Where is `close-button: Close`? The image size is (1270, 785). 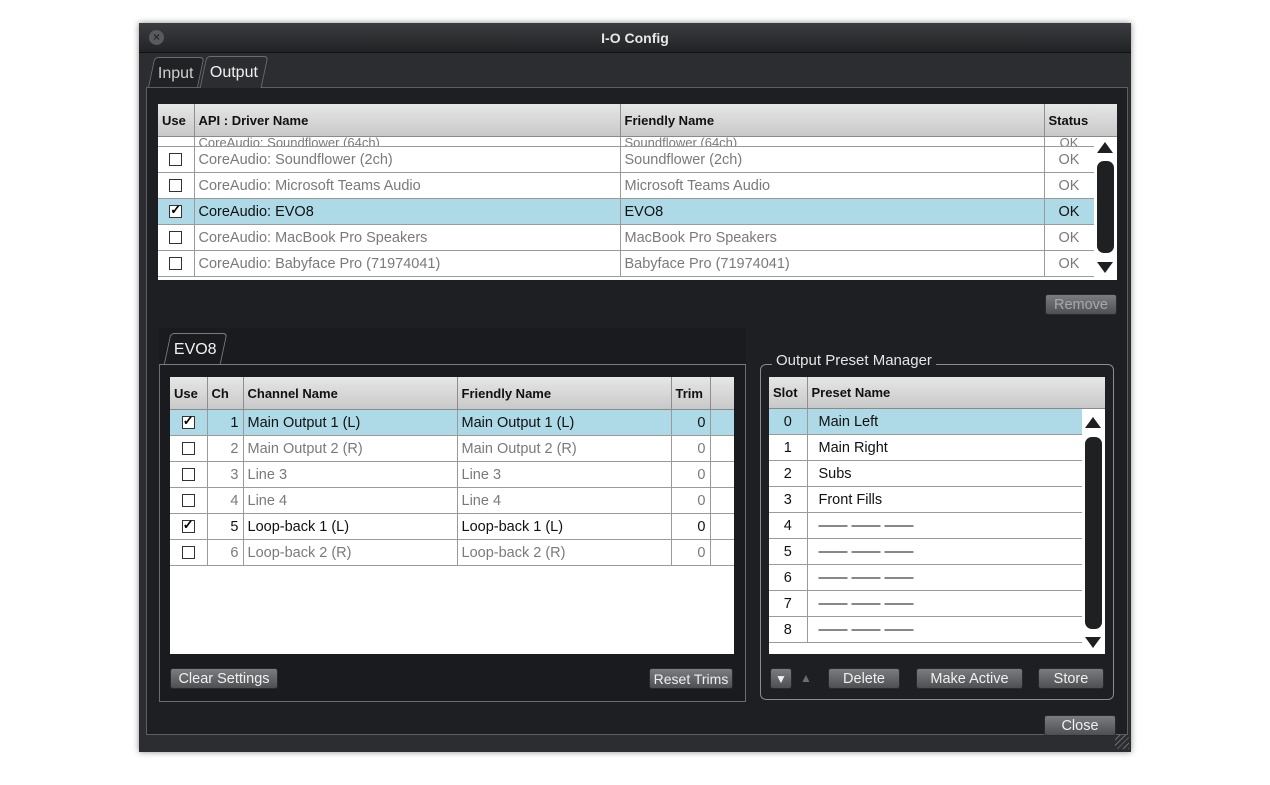 close-button: Close is located at coordinates (1080, 725).